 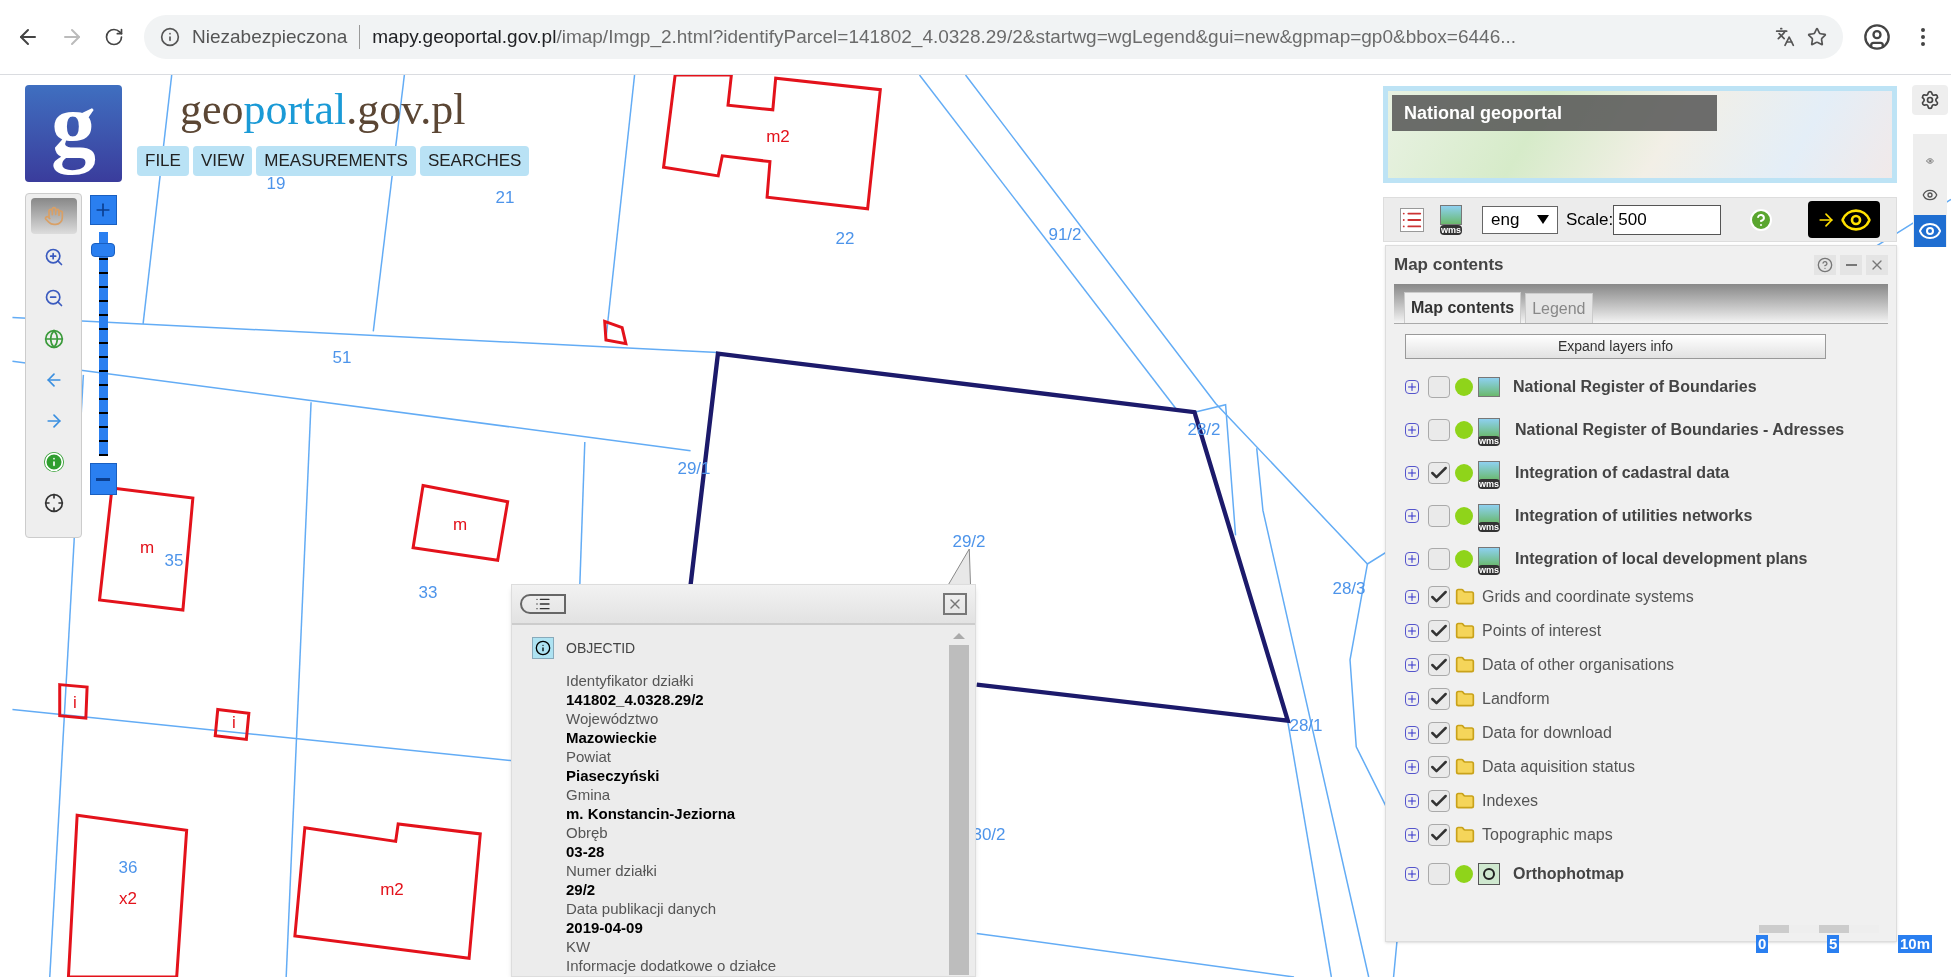 I want to click on overview-map: National geoportal, so click(x=1640, y=134).